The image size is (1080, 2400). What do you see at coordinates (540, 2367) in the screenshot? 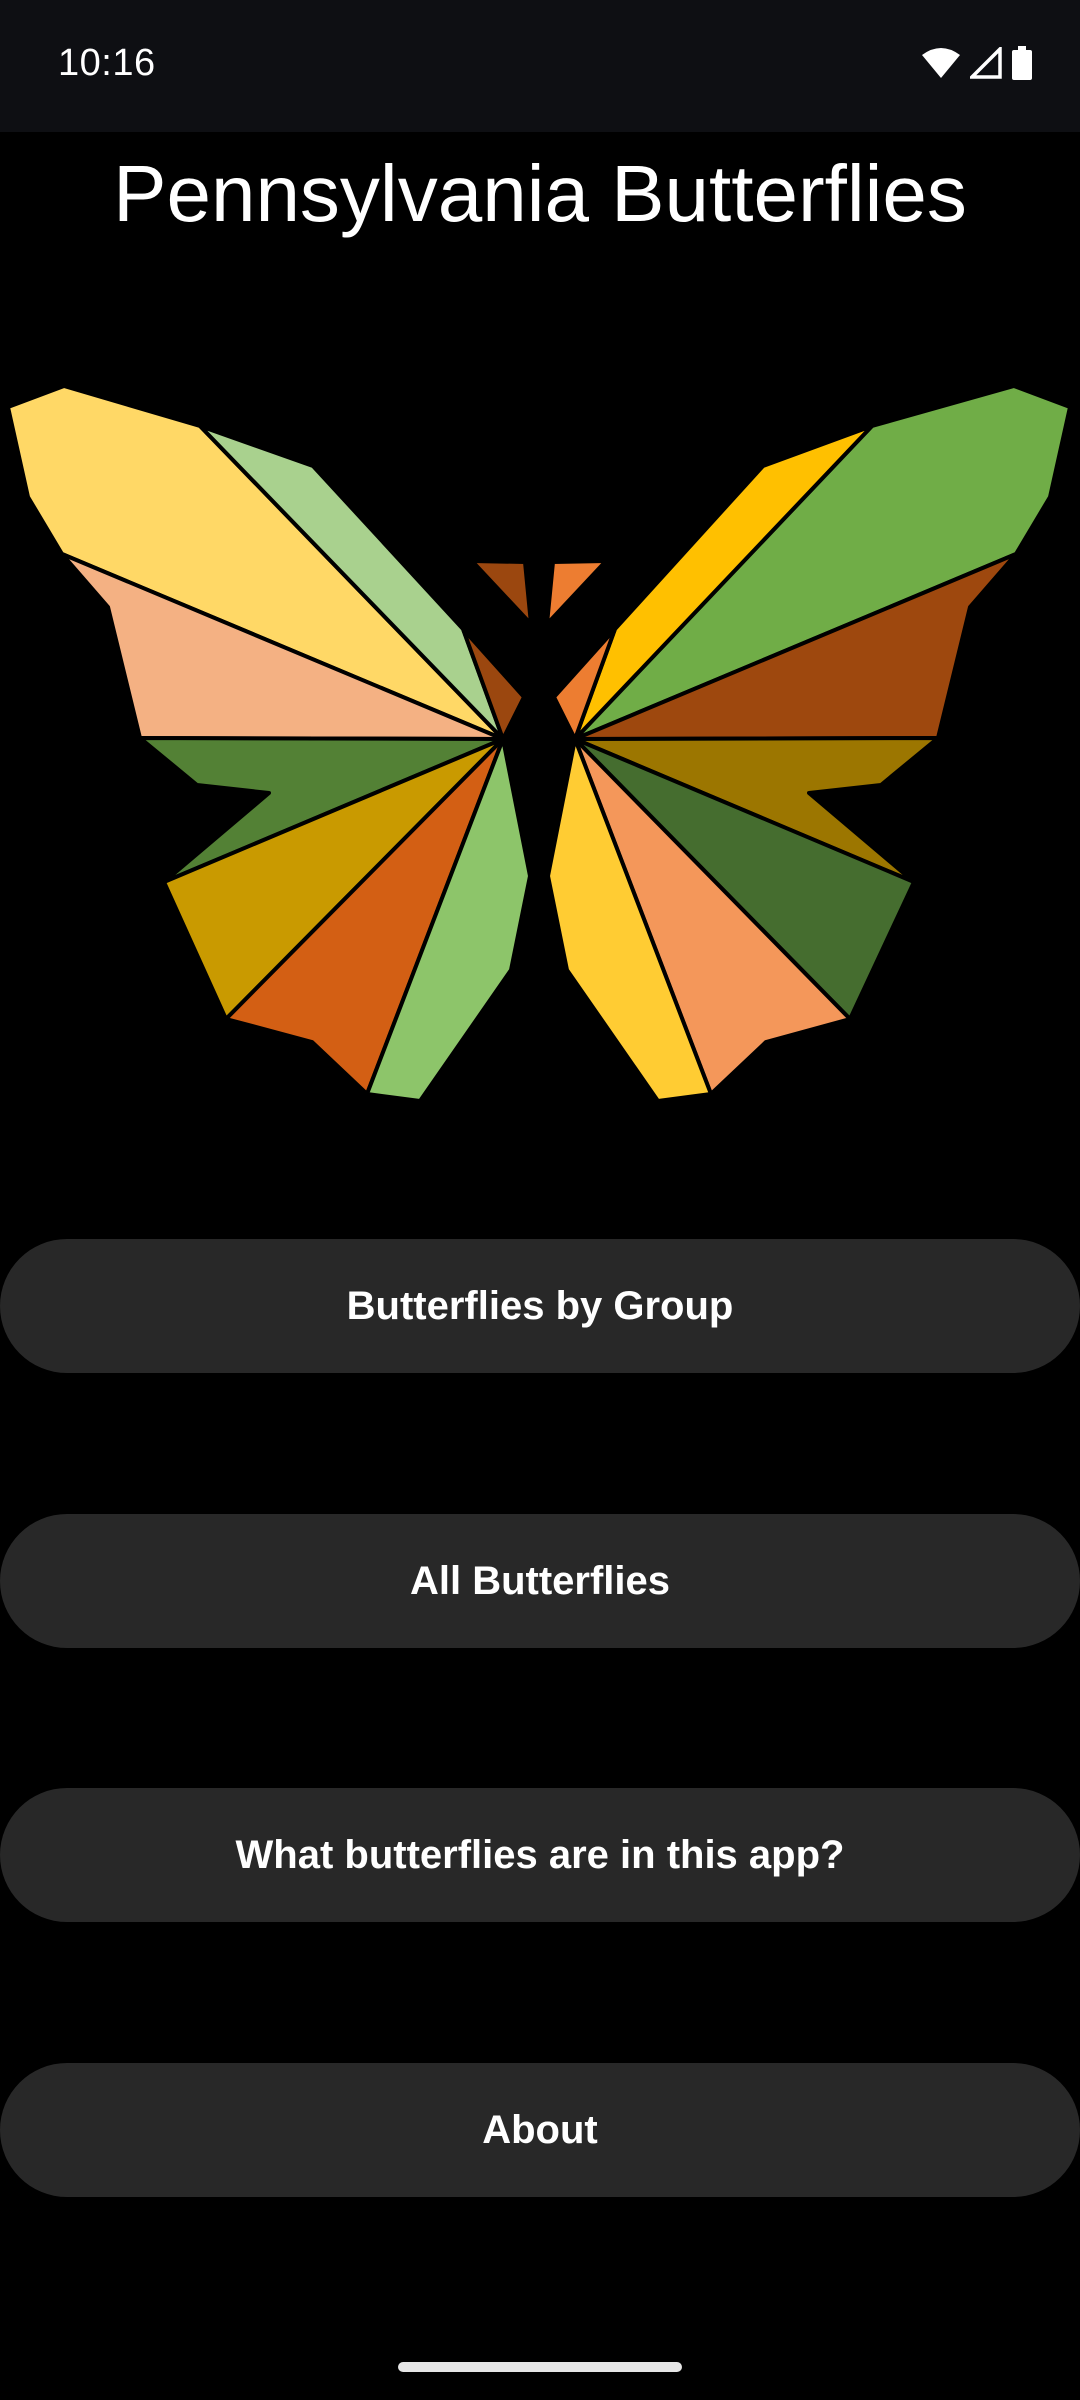
I see `home-indicator` at bounding box center [540, 2367].